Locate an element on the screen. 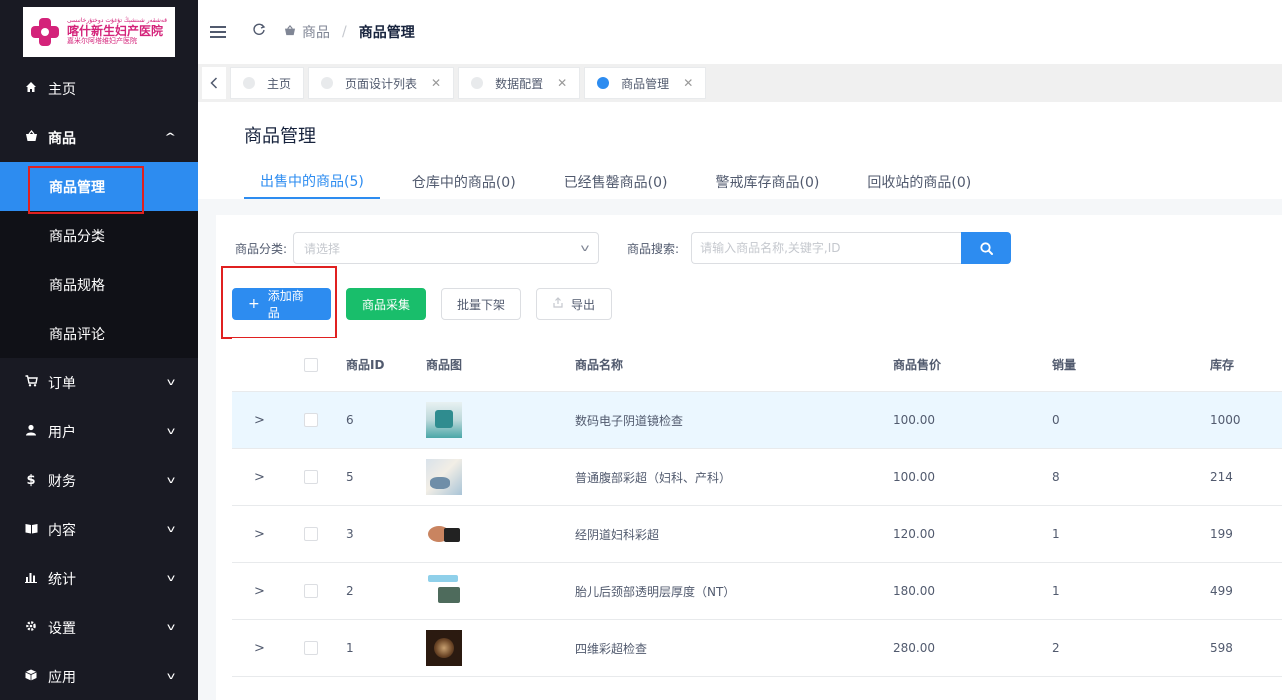  plus-icon: + is located at coordinates (254, 304).